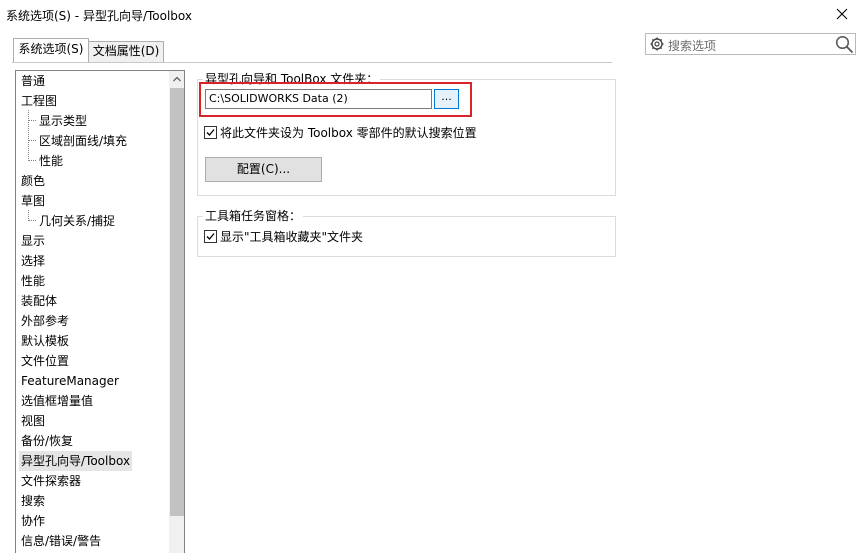 Image resolution: width=859 pixels, height=553 pixels. What do you see at coordinates (657, 44) in the screenshot?
I see `gear-icon` at bounding box center [657, 44].